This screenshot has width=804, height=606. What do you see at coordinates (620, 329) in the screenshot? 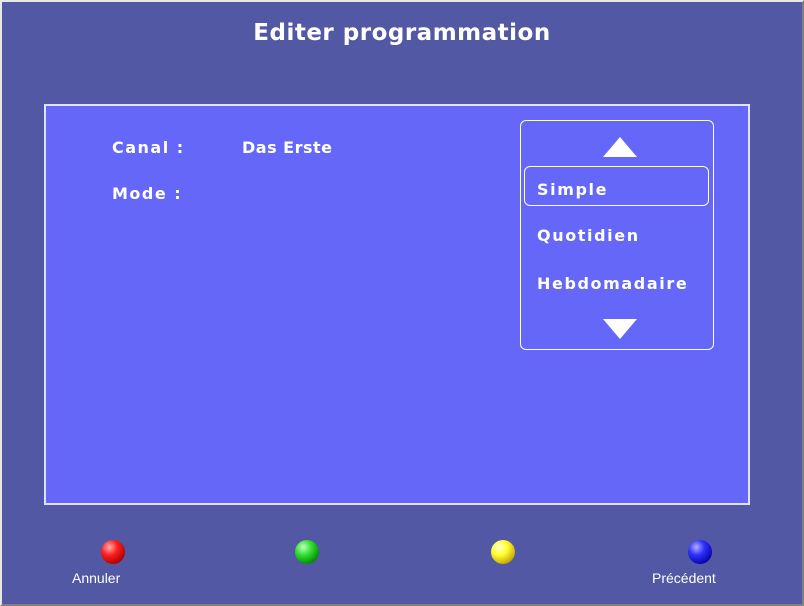
I see `arrow-down-icon` at bounding box center [620, 329].